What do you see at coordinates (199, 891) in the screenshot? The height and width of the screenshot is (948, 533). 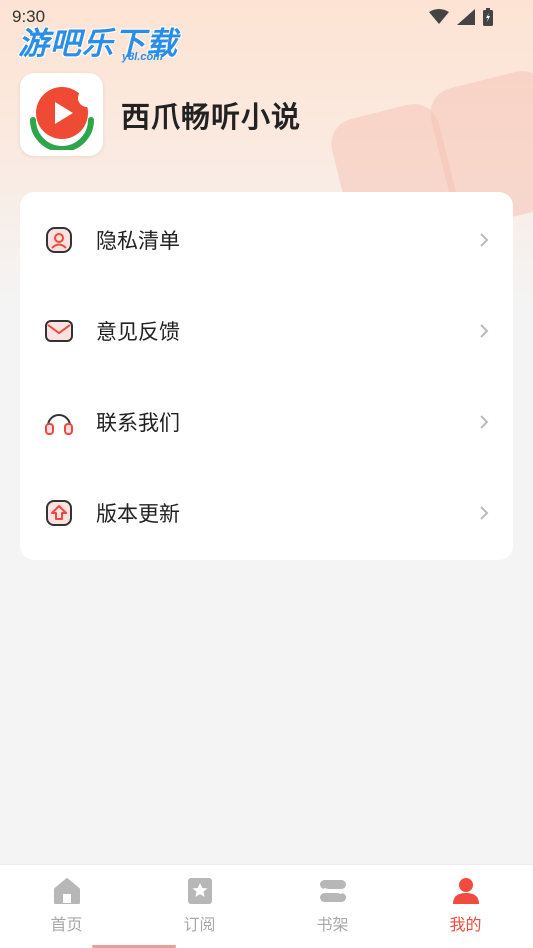 I see `bookmark-star-icon` at bounding box center [199, 891].